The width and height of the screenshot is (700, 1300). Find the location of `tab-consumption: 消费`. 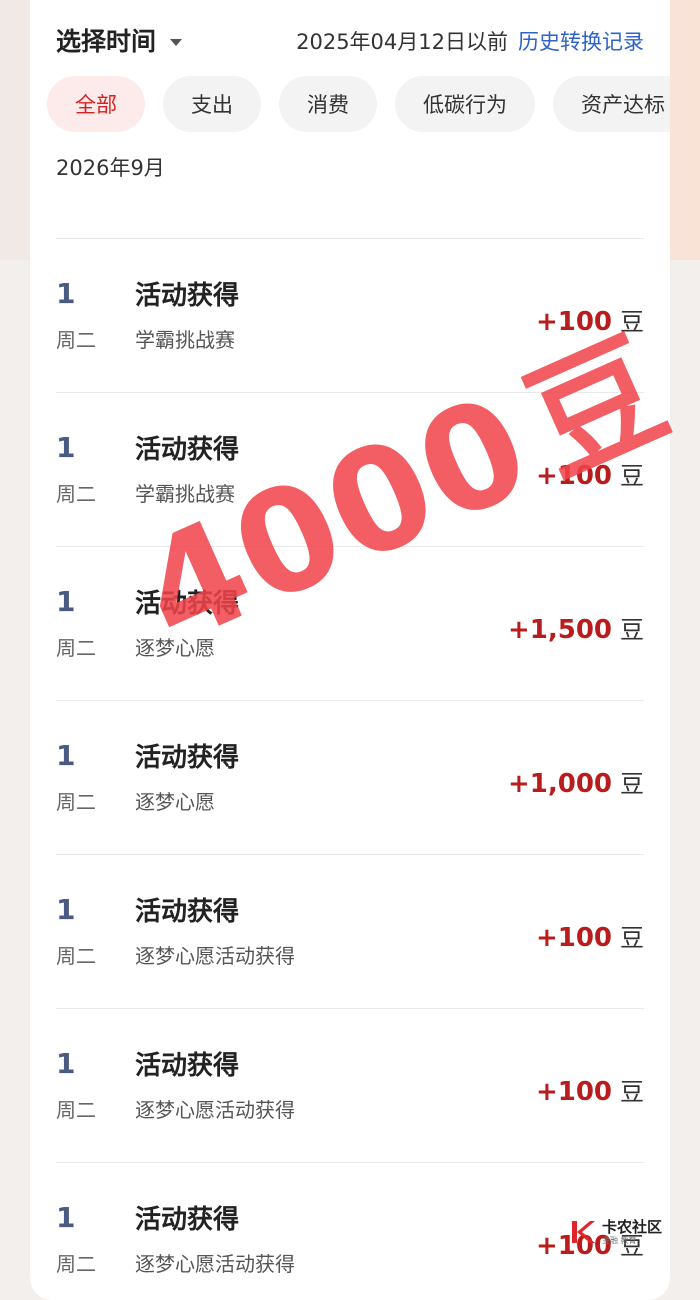

tab-consumption: 消费 is located at coordinates (328, 104).